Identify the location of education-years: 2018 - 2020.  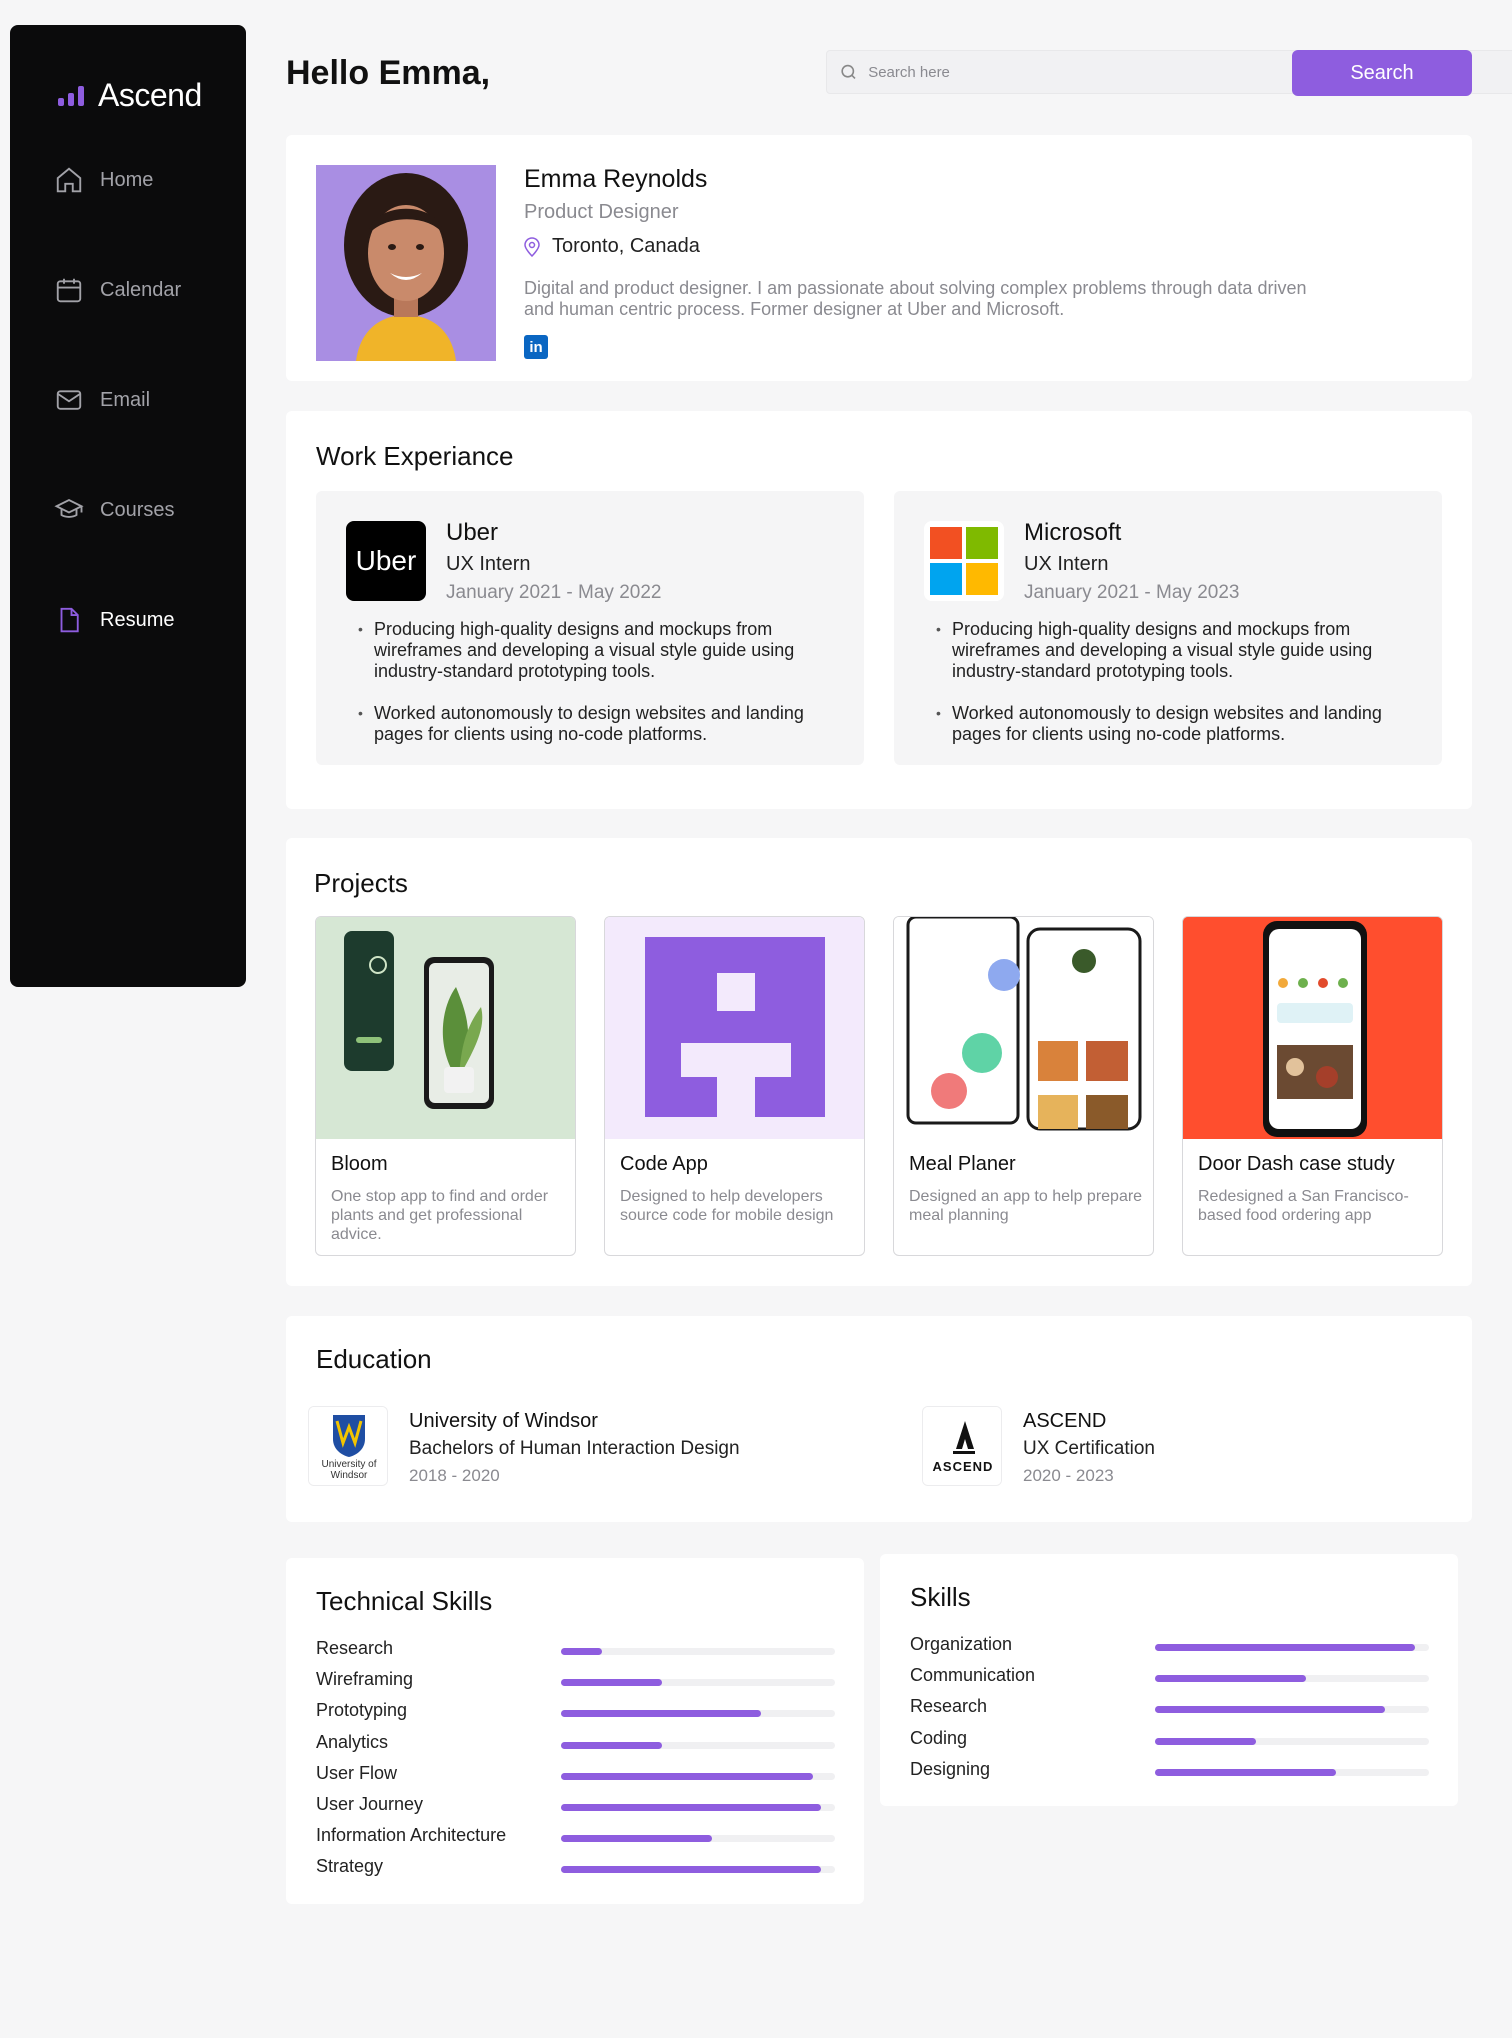
(454, 1475).